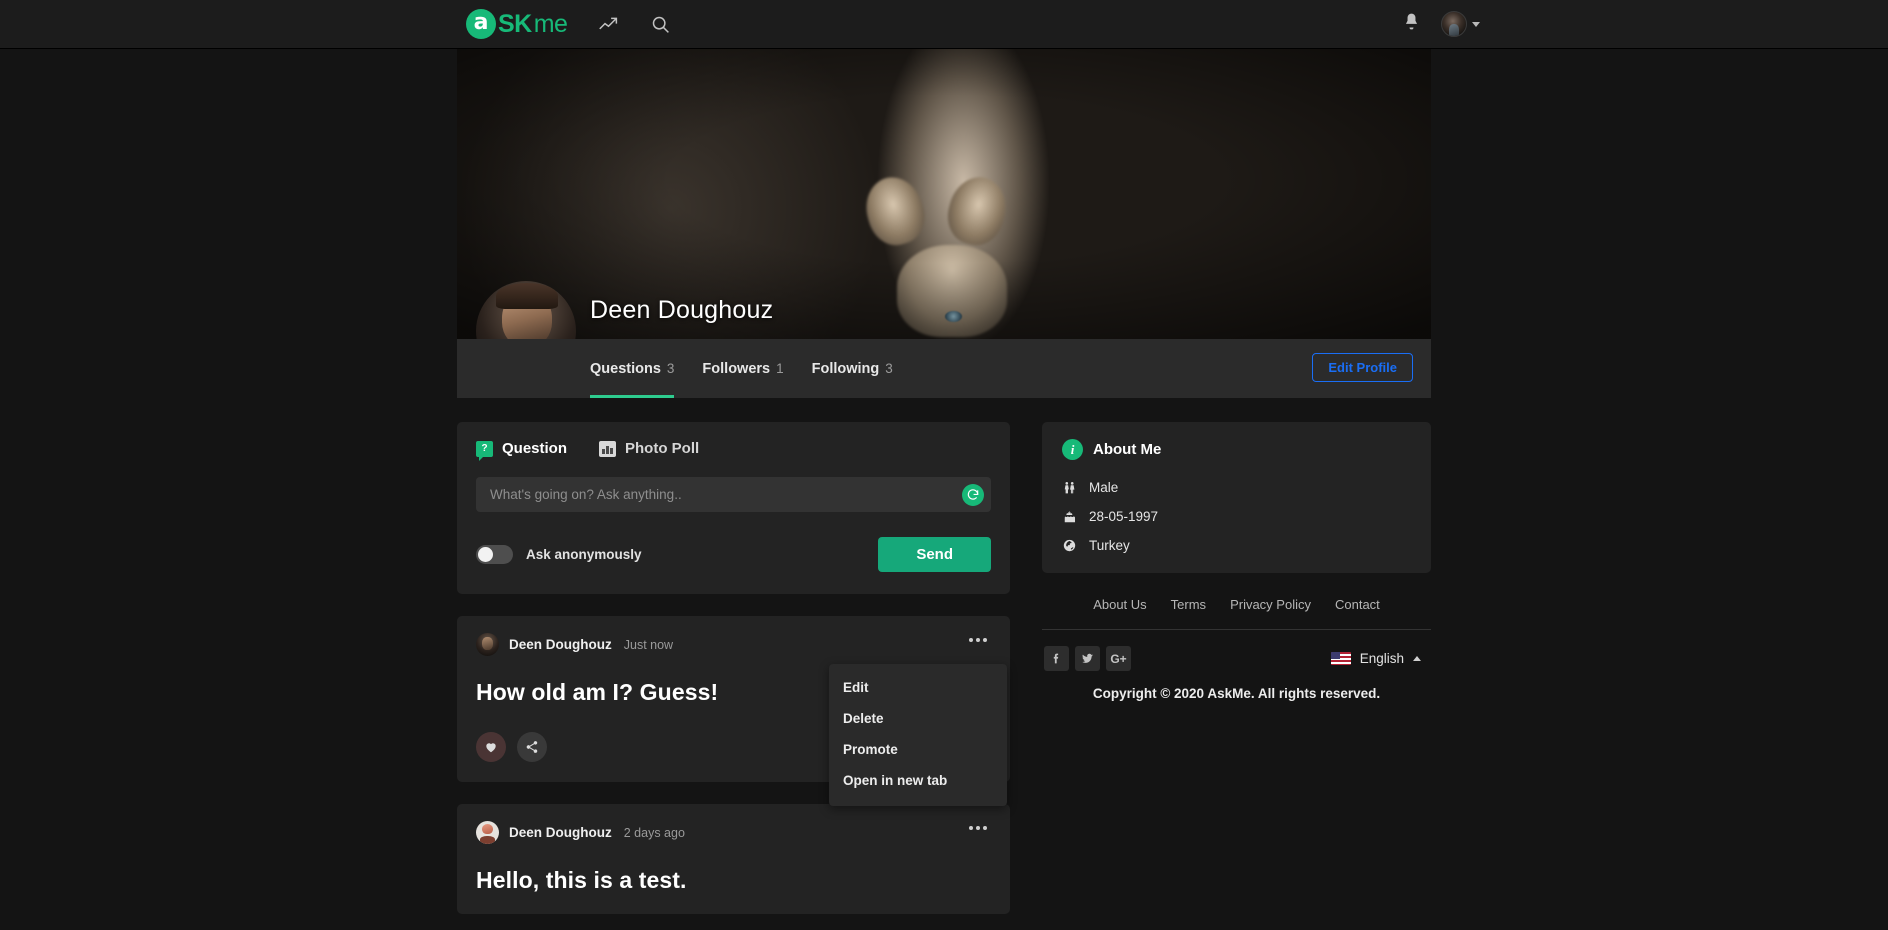 The image size is (1888, 930). Describe the element at coordinates (1127, 449) in the screenshot. I see `about-me-title: About Me` at that location.